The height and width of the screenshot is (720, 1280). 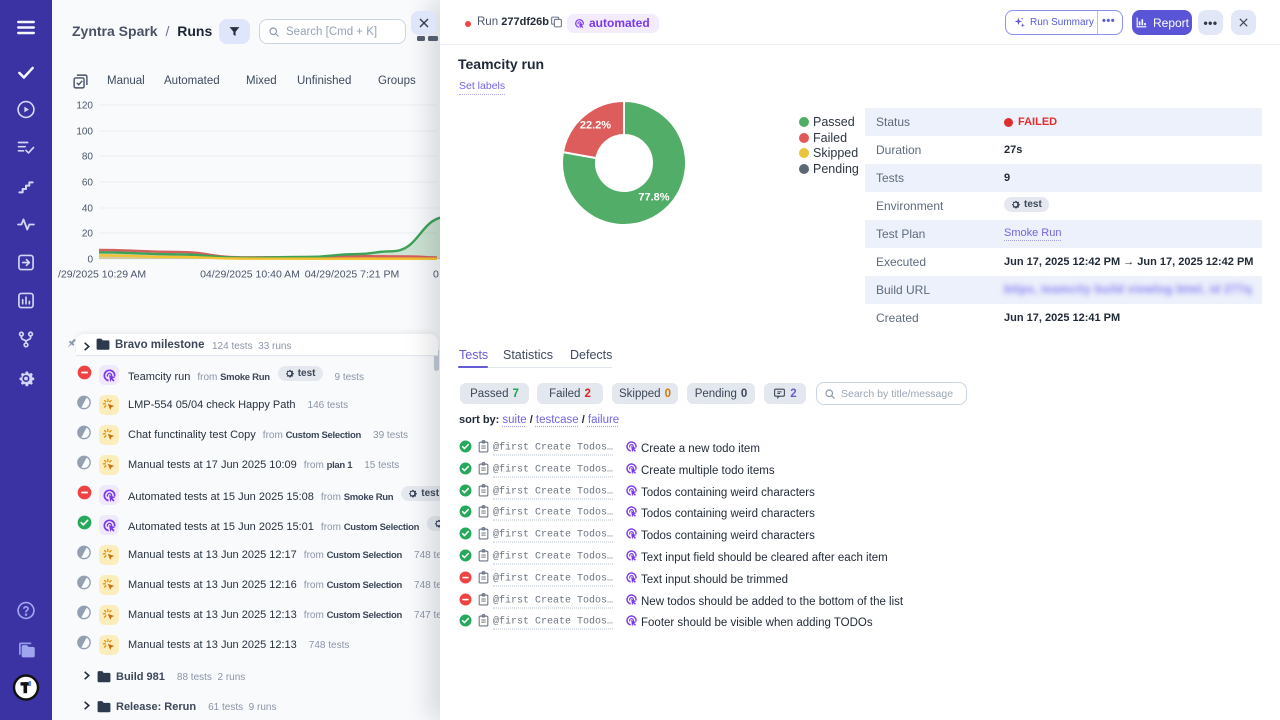 I want to click on svg-text: 22.2%, so click(x=595, y=126).